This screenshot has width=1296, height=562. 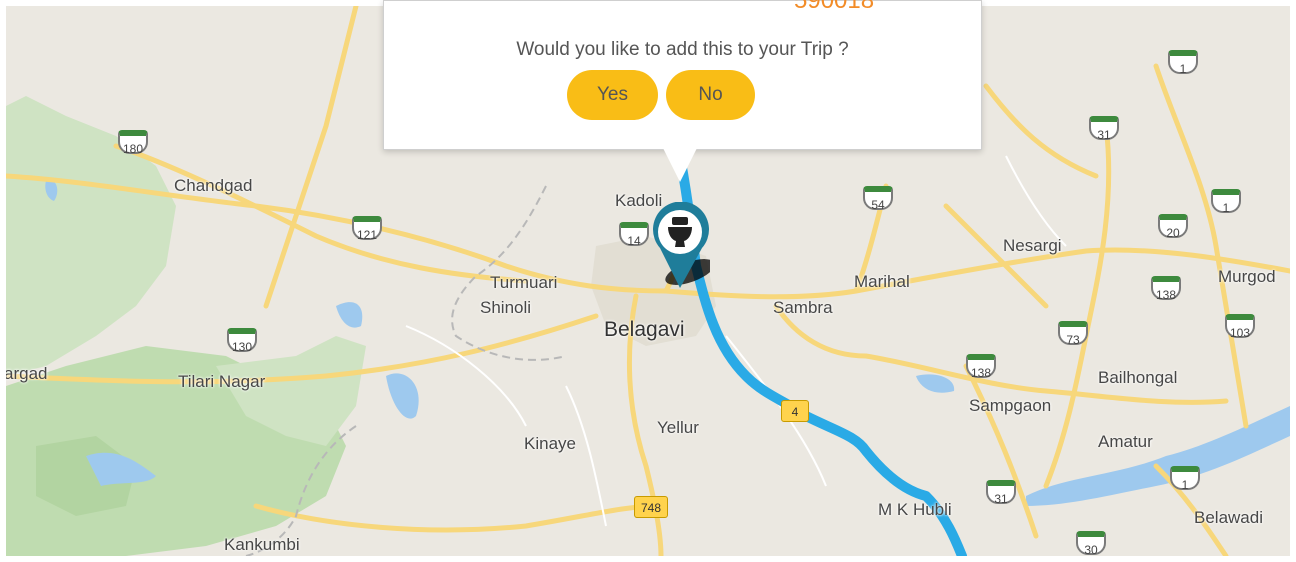 I want to click on highway-shield: 4, so click(x=795, y=411).